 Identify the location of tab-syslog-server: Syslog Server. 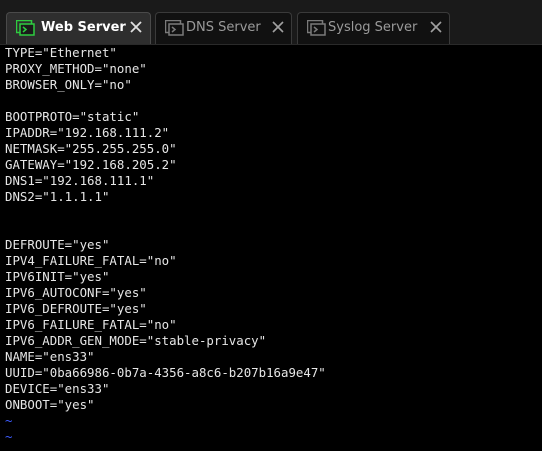
(373, 28).